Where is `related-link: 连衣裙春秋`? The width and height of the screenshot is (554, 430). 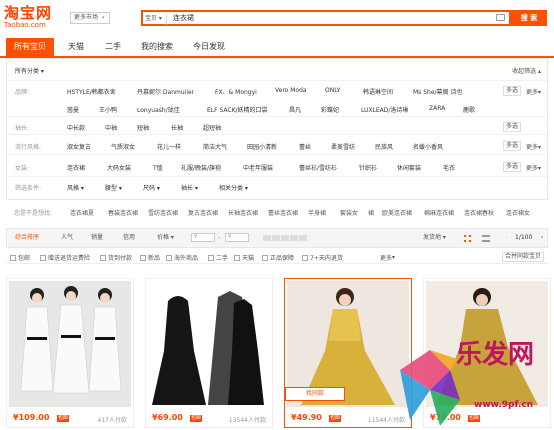 related-link: 连衣裙春秋 is located at coordinates (479, 212).